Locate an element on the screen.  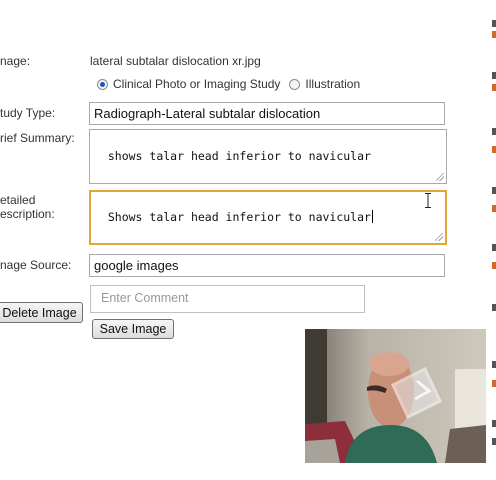
brief-summary-label: rief Summary: is located at coordinates (37, 138).